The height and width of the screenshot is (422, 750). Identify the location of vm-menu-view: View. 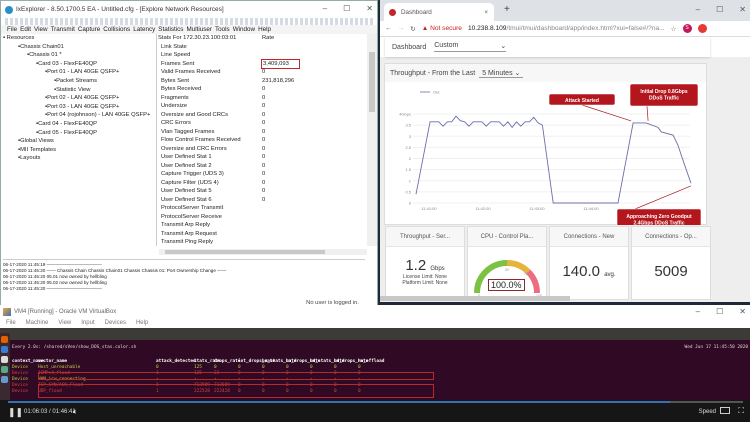
(64, 323).